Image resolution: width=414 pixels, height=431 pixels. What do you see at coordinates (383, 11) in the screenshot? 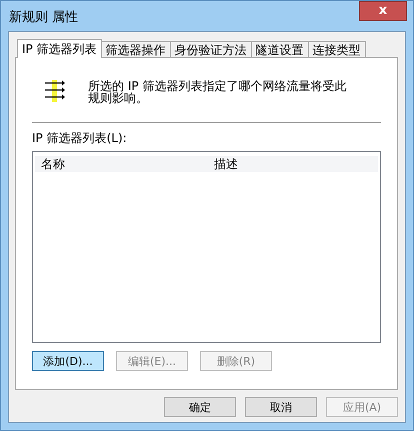
I see `close-button: x` at bounding box center [383, 11].